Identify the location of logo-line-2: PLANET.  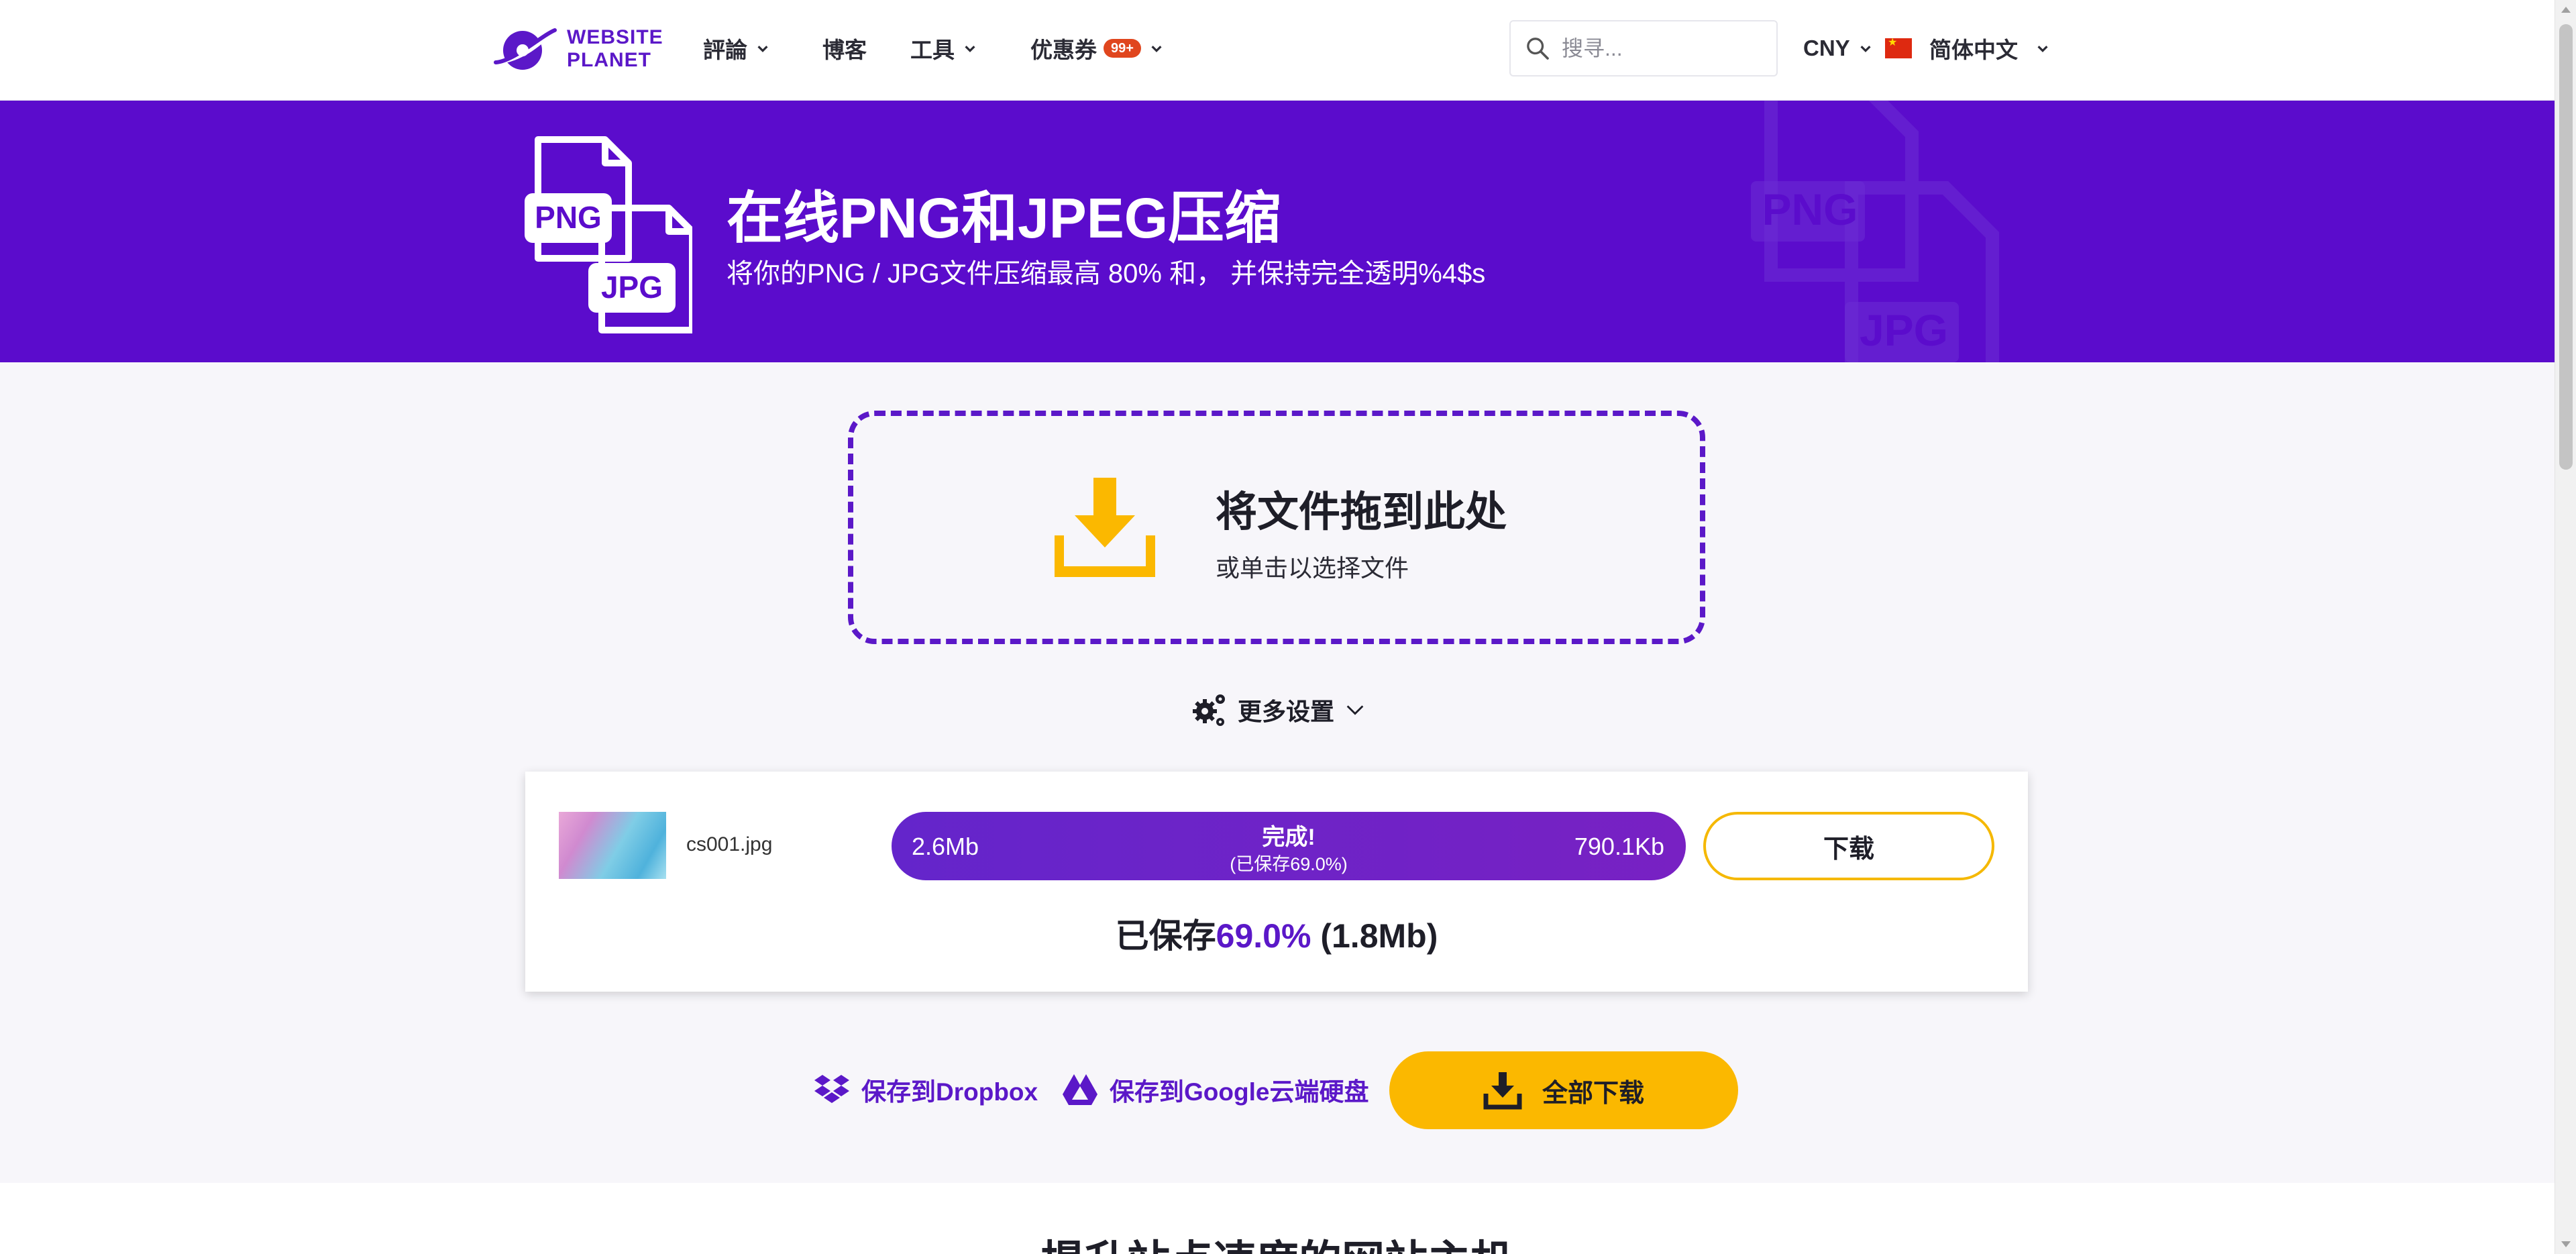
(609, 60).